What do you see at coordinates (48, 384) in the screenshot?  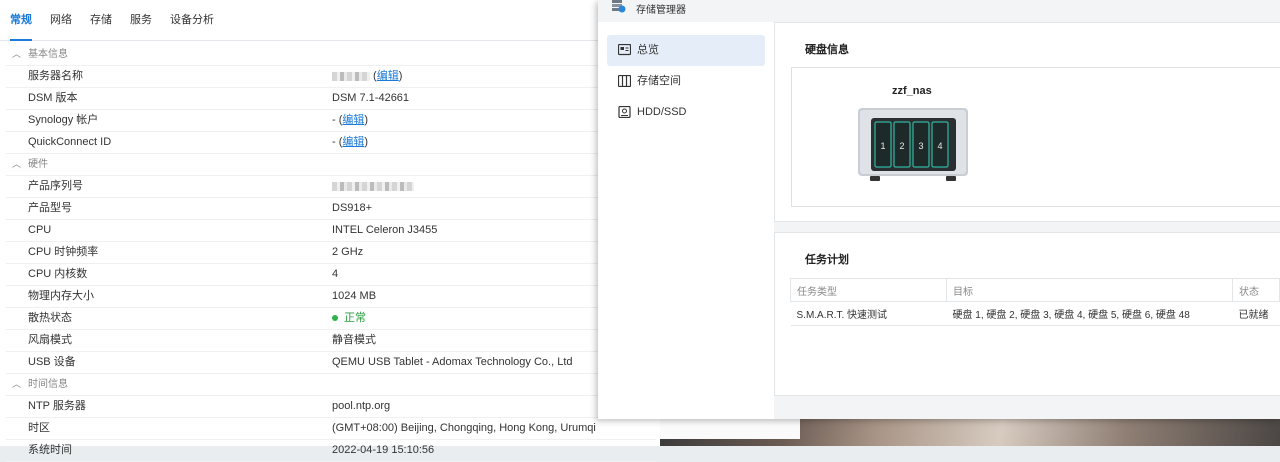 I see `section-title: 时间信息` at bounding box center [48, 384].